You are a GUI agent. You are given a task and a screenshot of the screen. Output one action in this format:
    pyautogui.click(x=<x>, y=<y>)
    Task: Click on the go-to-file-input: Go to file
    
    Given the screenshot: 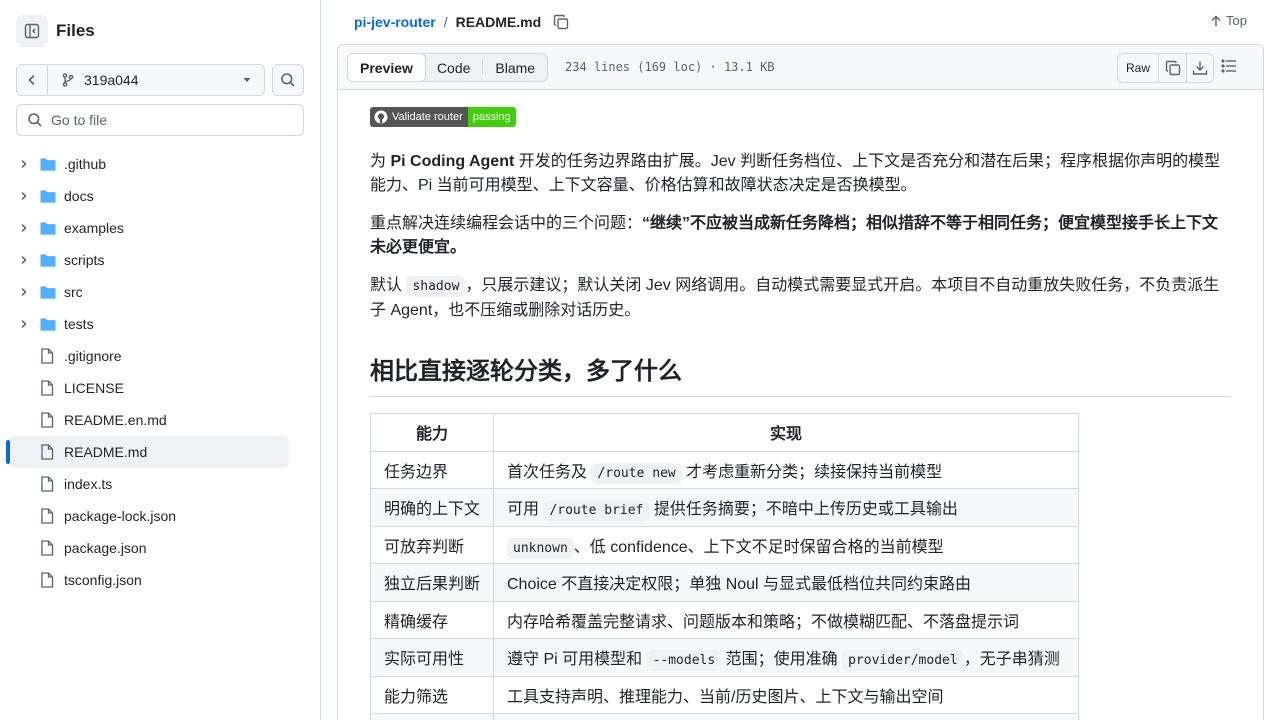 What is the action you would take?
    pyautogui.click(x=160, y=120)
    